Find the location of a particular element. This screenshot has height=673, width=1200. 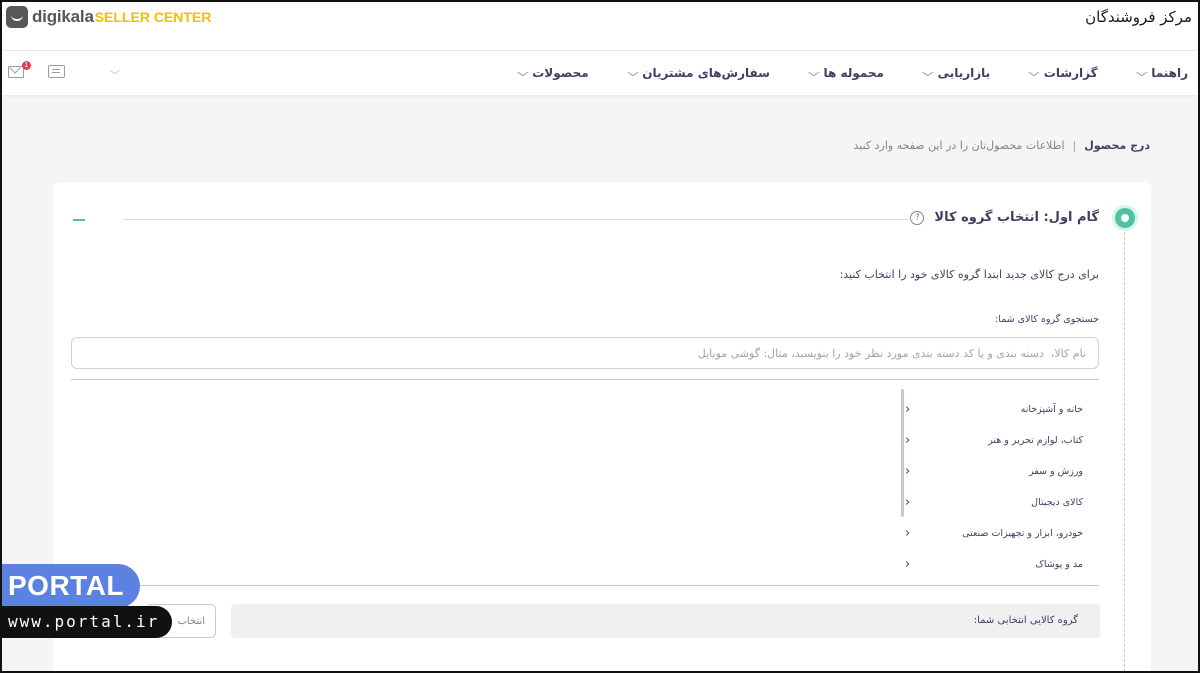

top-header: digikala SELLER CENTER مرکز فروشندگان is located at coordinates (600, 26).